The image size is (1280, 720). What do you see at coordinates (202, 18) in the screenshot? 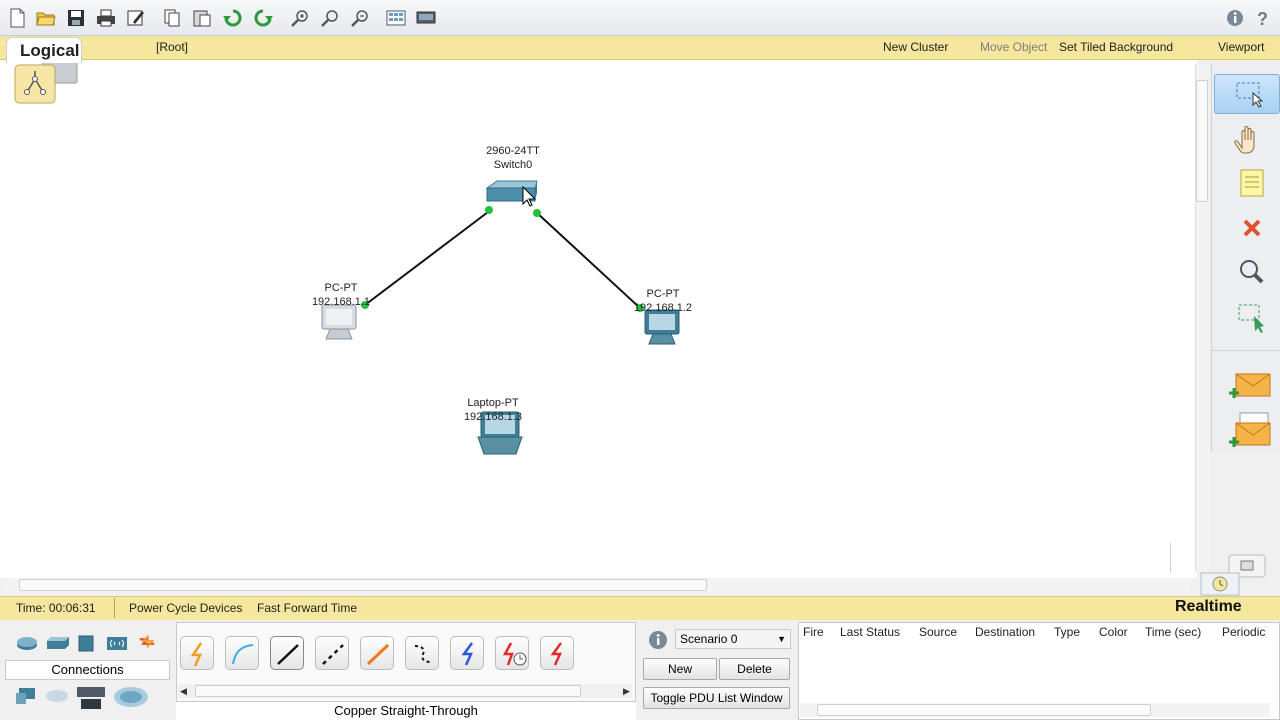
I see `paste-icon` at bounding box center [202, 18].